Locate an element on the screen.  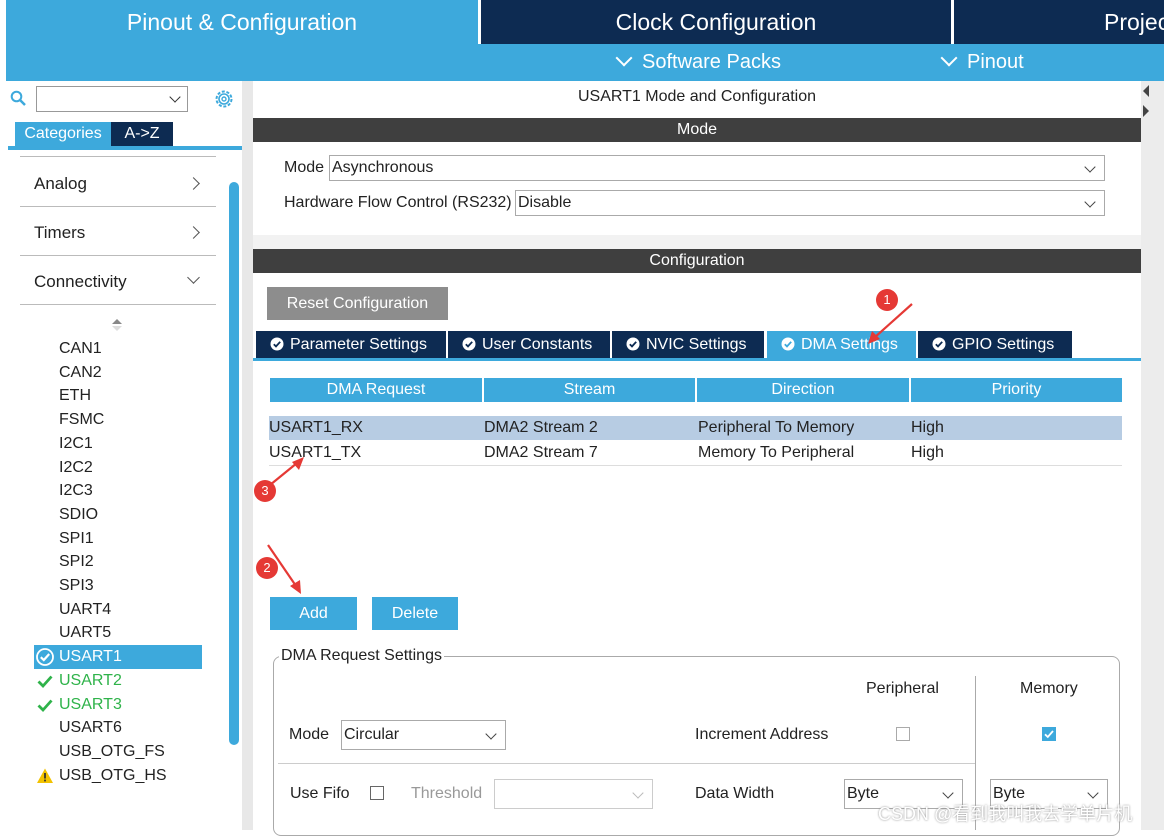
mode-select: Asynchronous is located at coordinates (717, 168).